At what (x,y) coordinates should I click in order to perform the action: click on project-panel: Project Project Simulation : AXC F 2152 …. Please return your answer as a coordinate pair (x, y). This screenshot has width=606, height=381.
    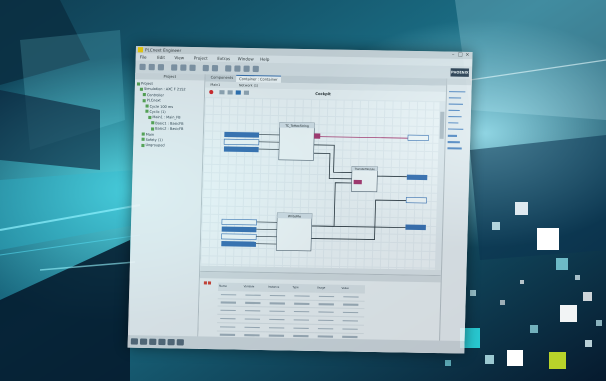
    Looking at the image, I should click on (166, 211).